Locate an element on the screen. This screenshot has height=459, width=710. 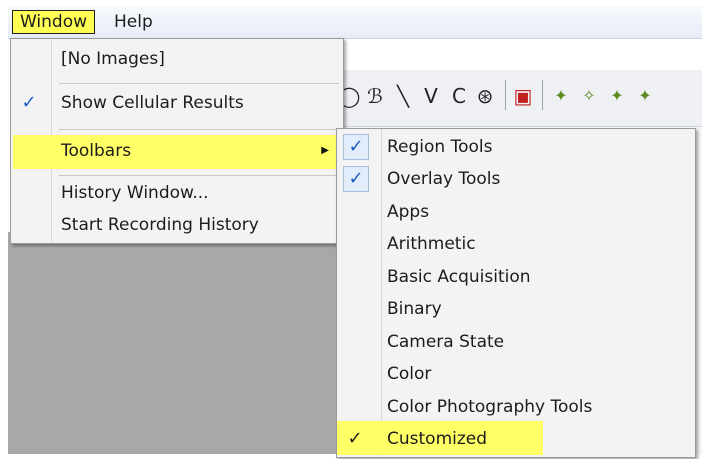
menu-item-camera-state: Camera State is located at coordinates (516, 342).